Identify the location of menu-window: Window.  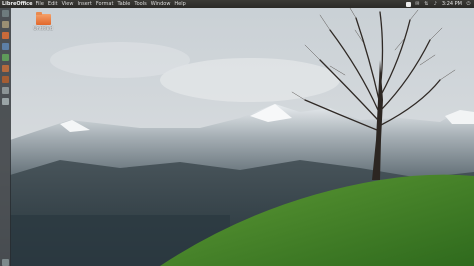
(161, 4).